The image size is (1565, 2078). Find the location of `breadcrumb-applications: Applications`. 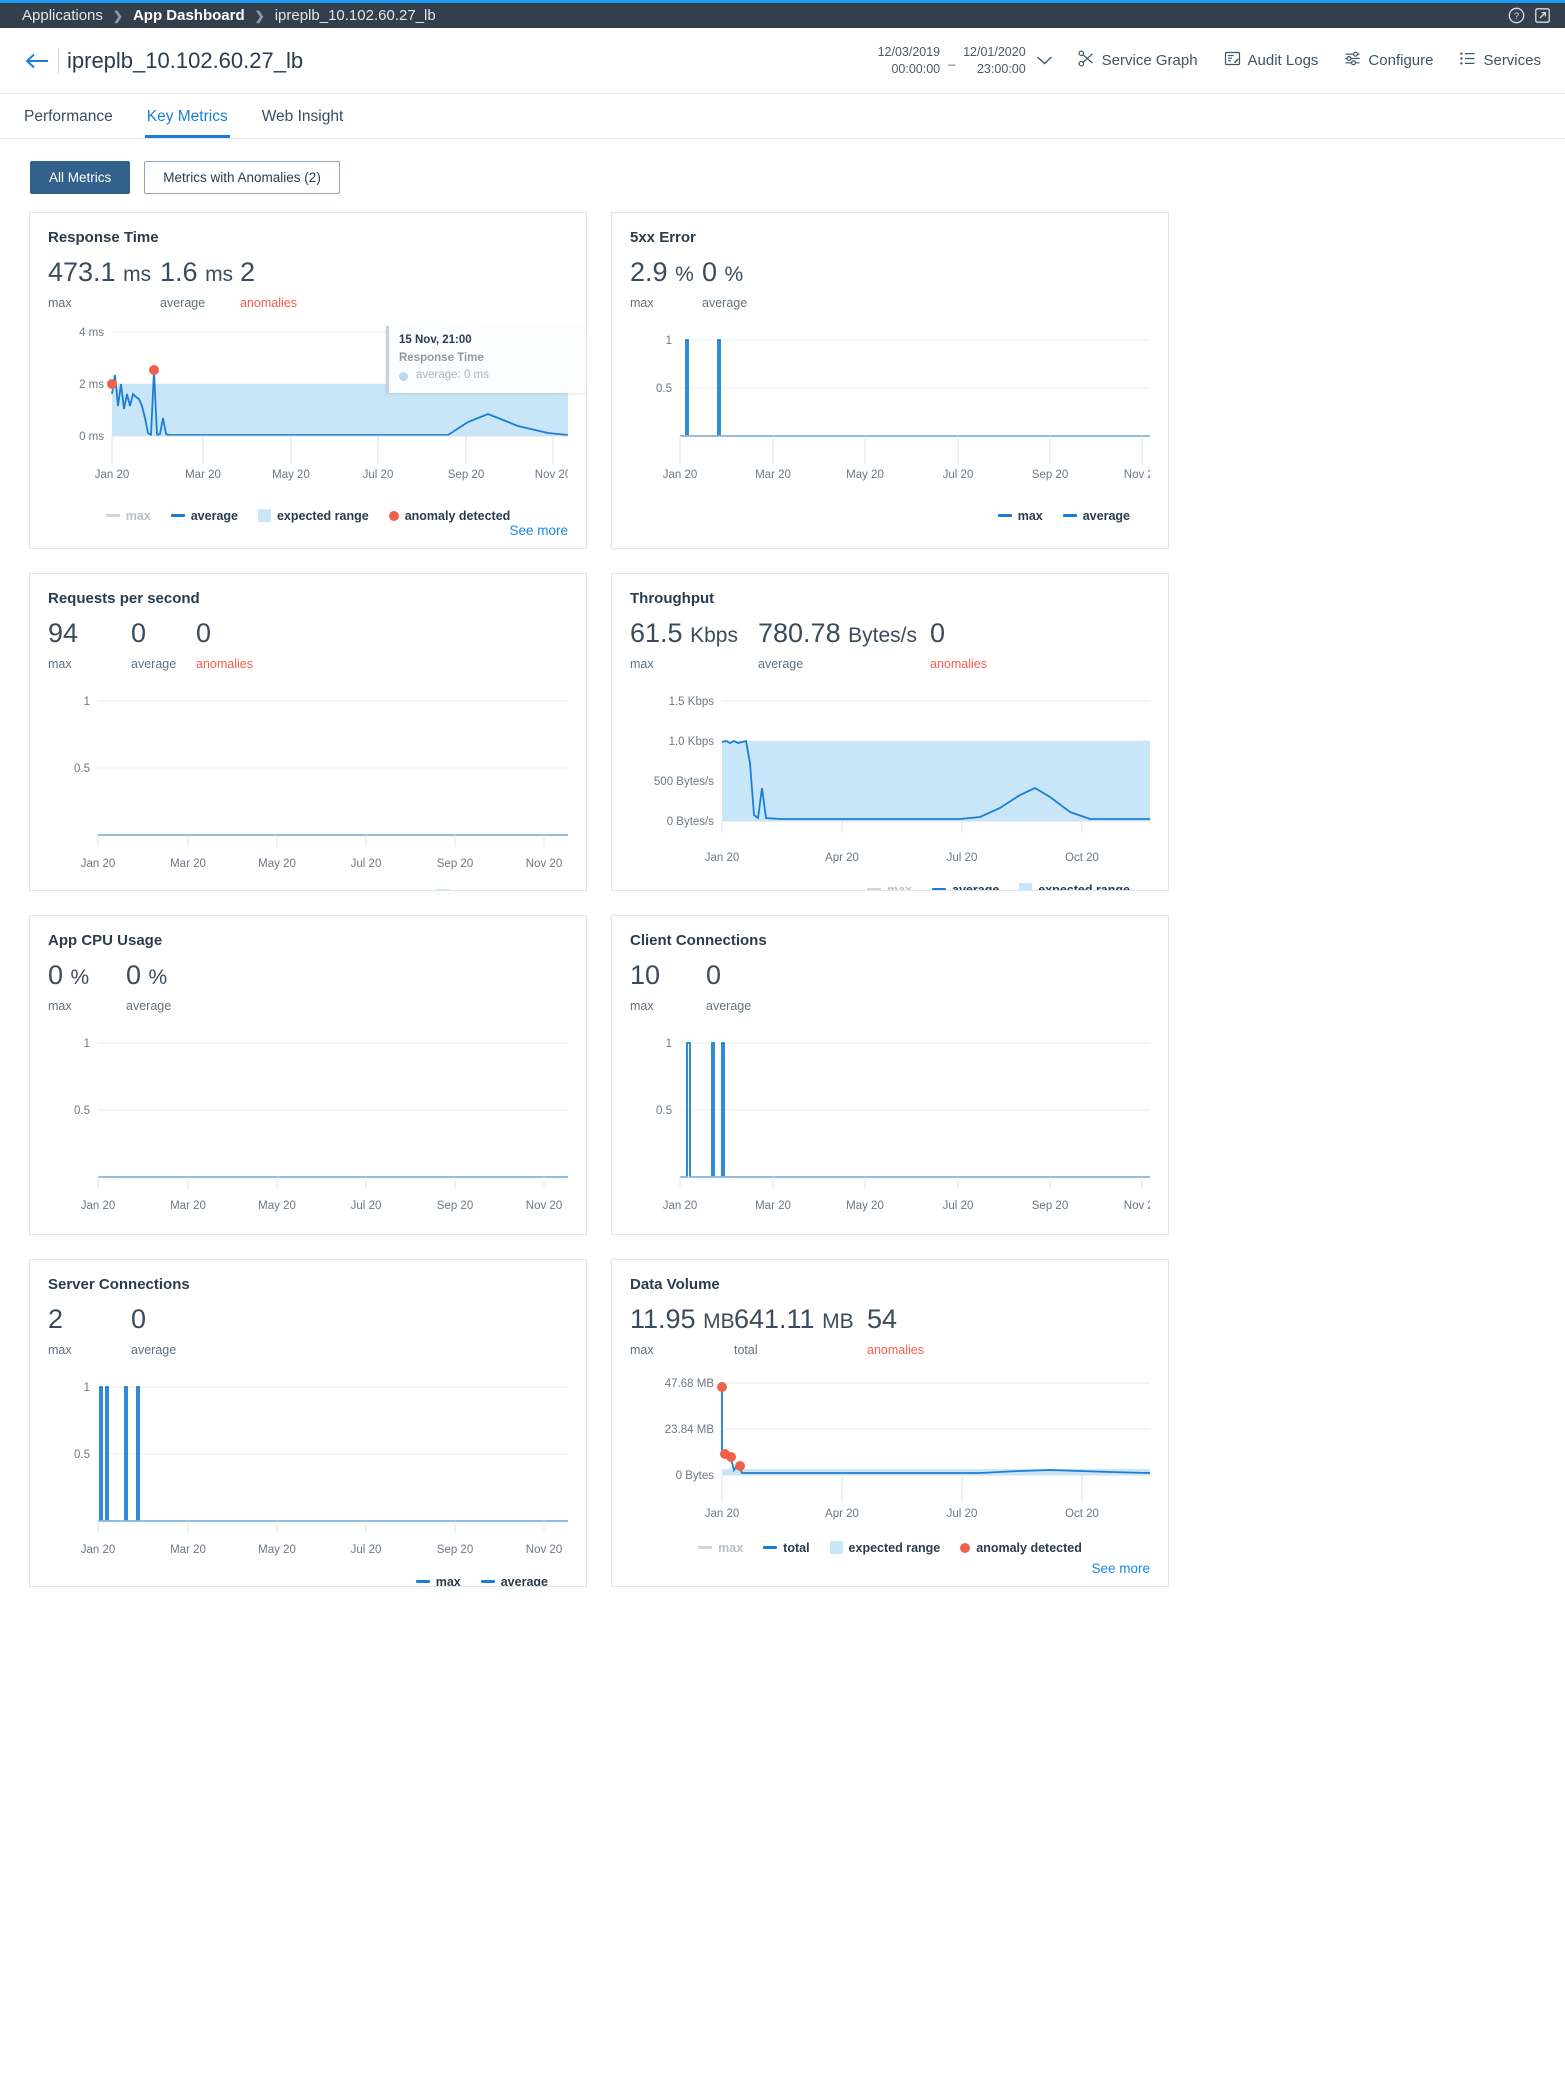

breadcrumb-applications: Applications is located at coordinates (62, 15).